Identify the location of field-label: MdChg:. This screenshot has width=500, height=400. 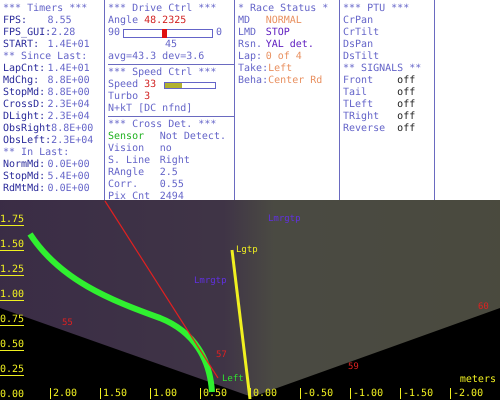
(21, 81).